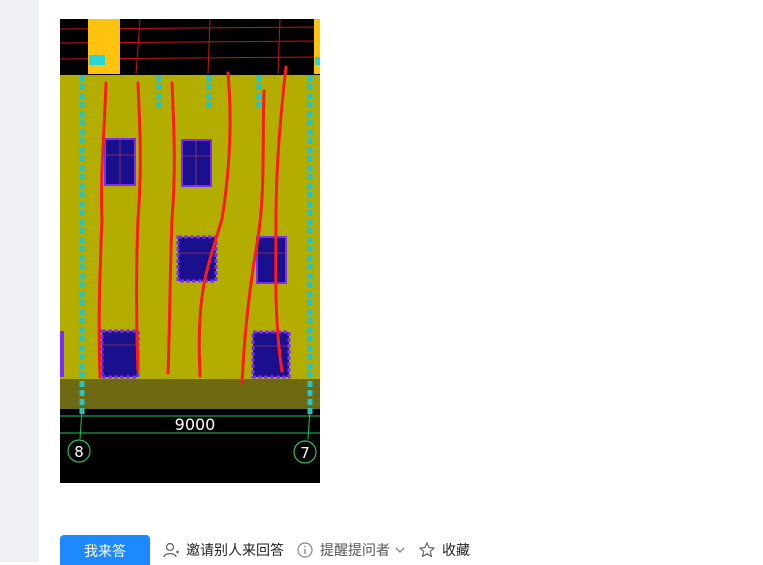  Describe the element at coordinates (171, 550) in the screenshot. I see `user-add-icon` at that location.